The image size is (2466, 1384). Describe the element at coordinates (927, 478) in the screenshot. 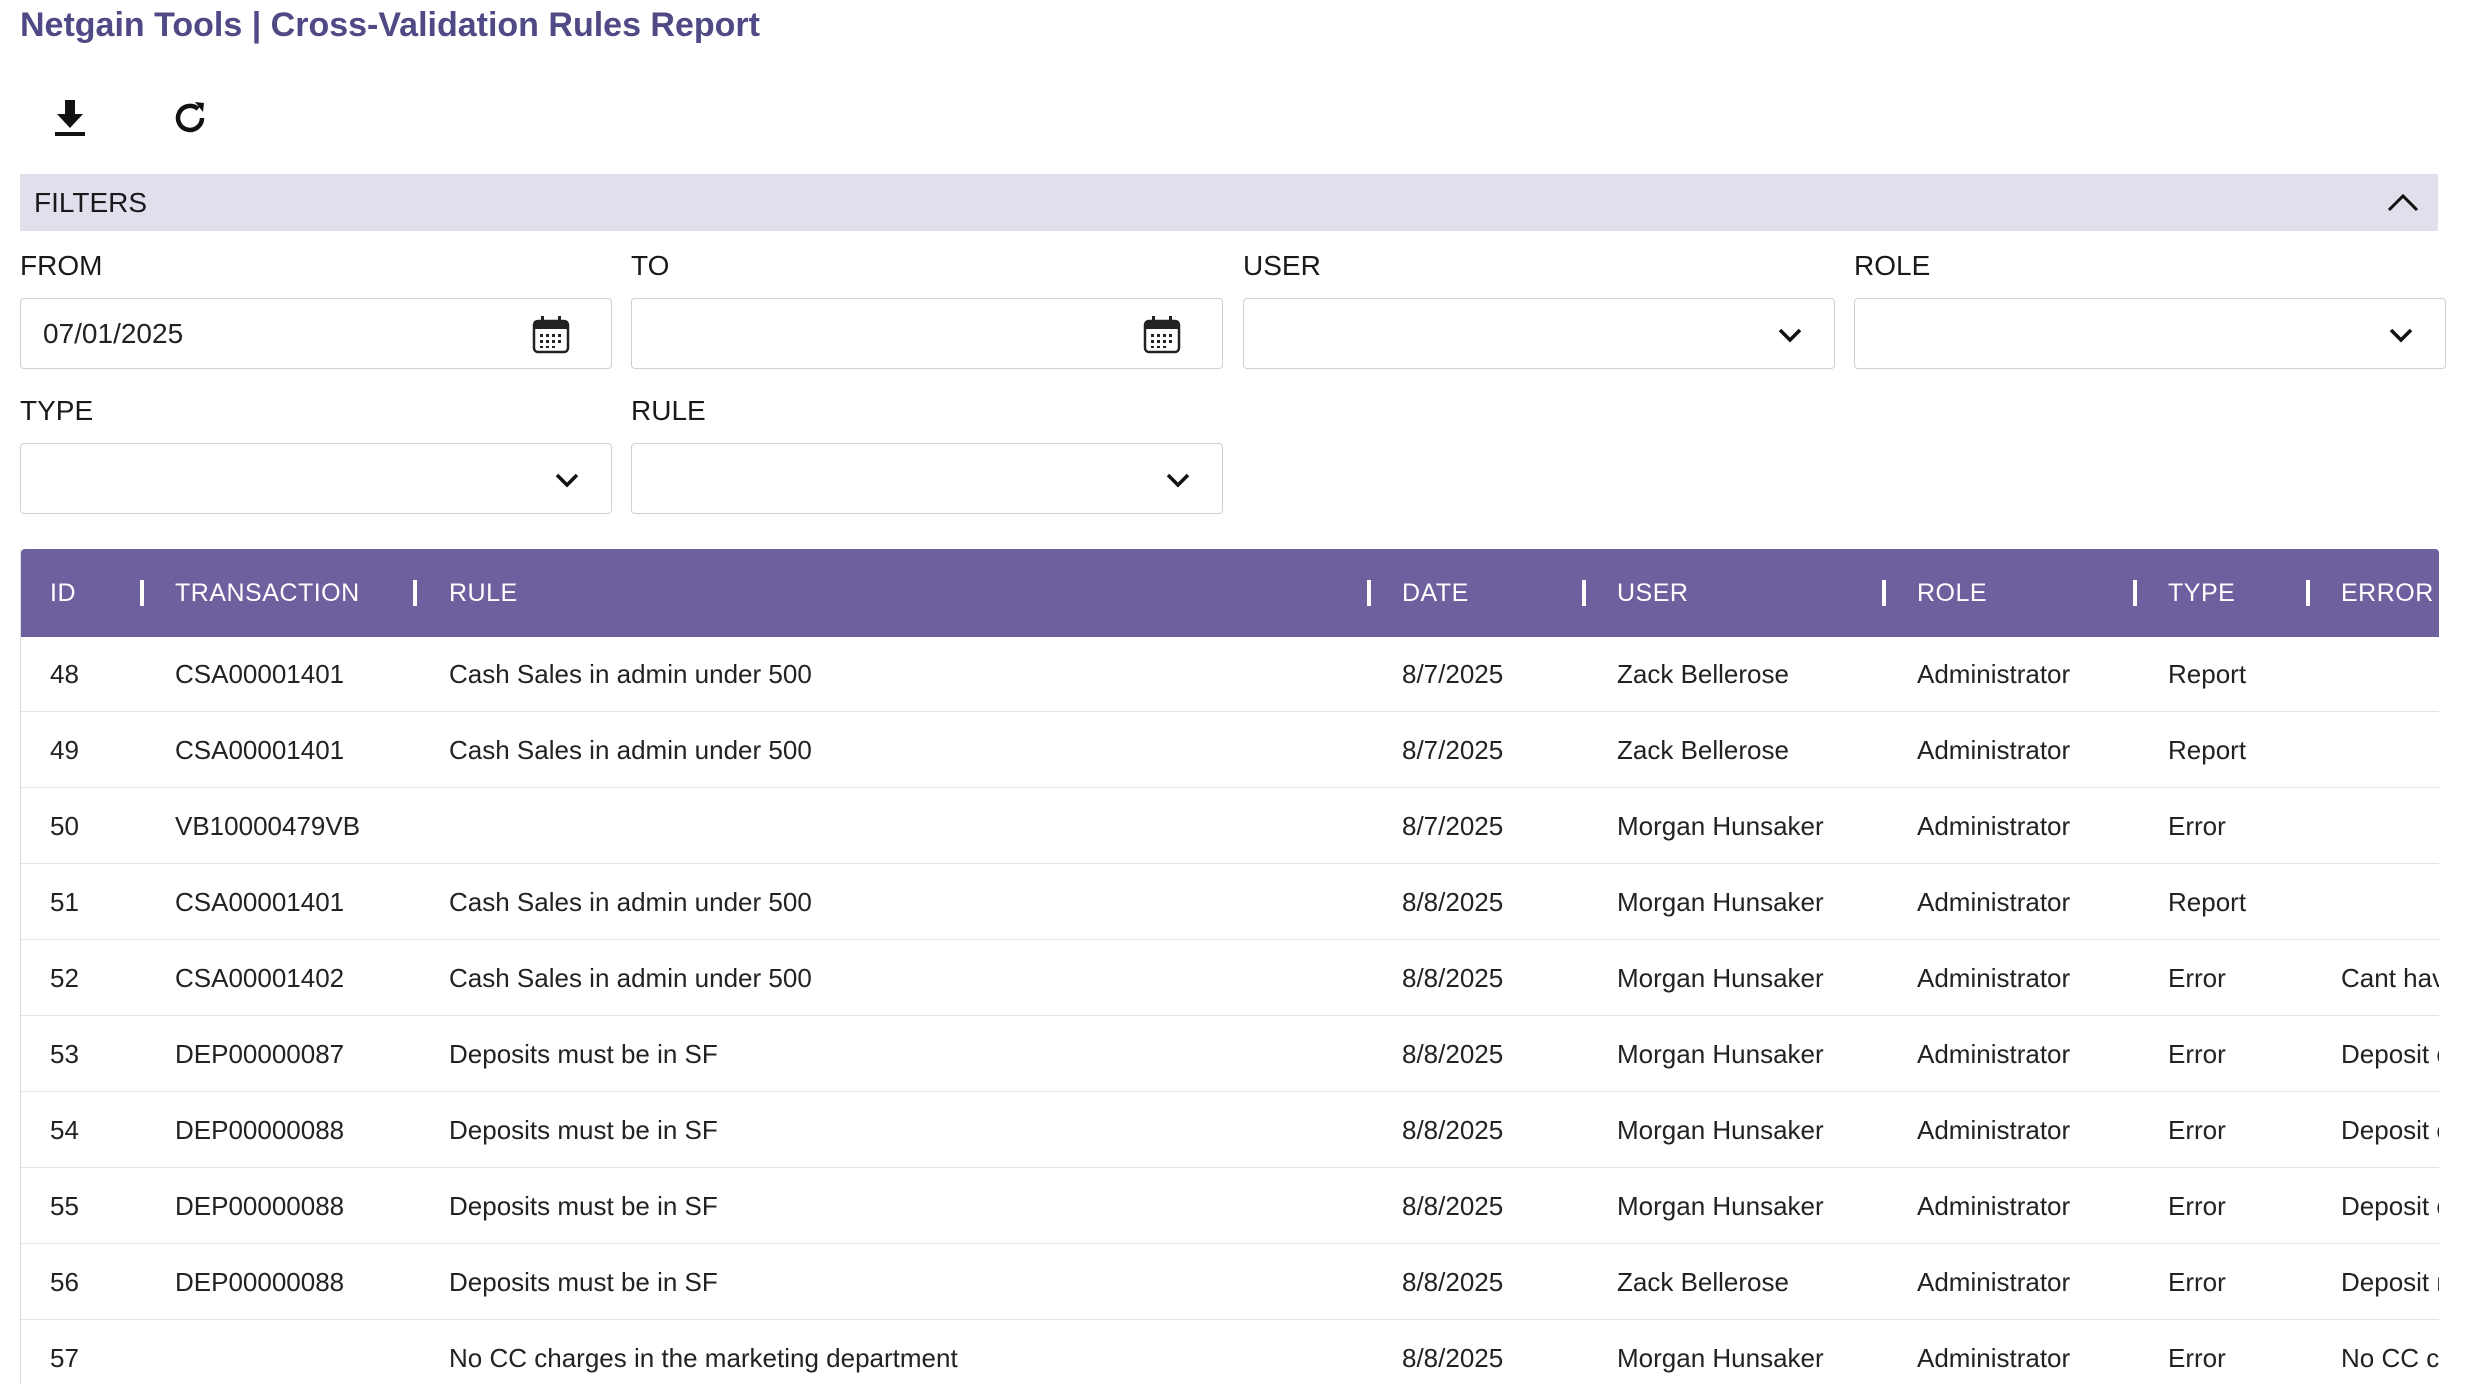

I see `rule-select` at that location.